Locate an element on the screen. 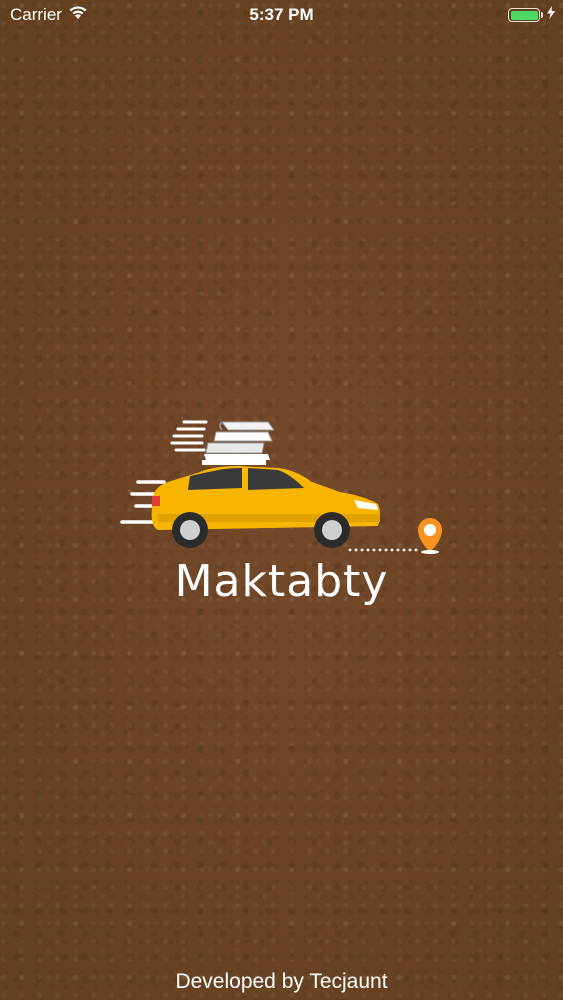  battery-fill is located at coordinates (524, 15).